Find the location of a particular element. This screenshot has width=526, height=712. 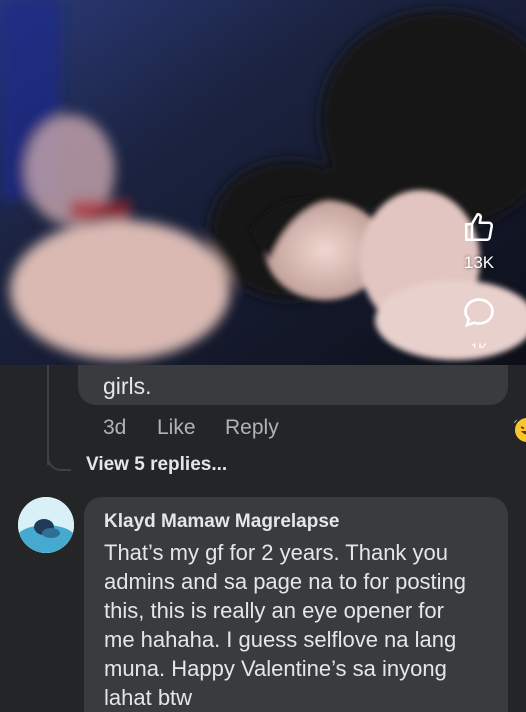

avatar is located at coordinates (46, 525).